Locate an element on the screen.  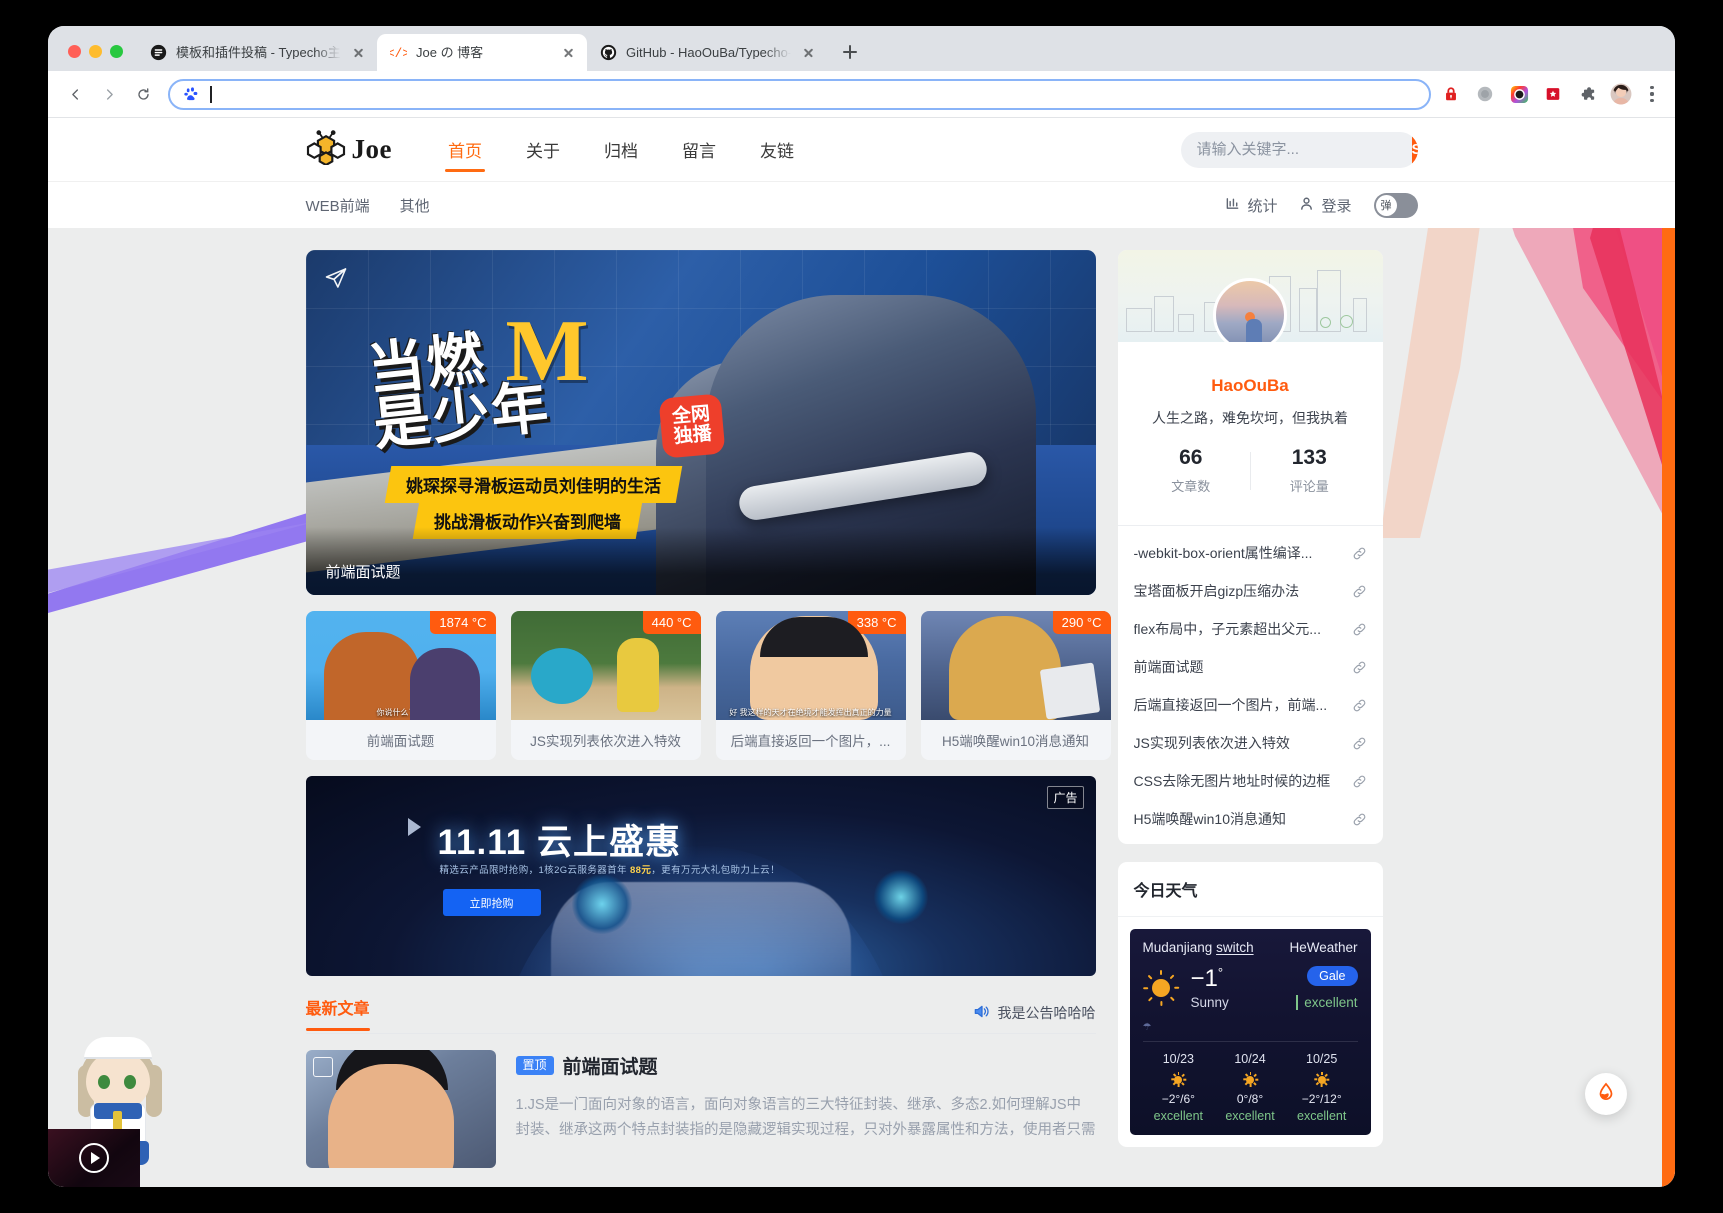
paper-plane-icon is located at coordinates (336, 278).